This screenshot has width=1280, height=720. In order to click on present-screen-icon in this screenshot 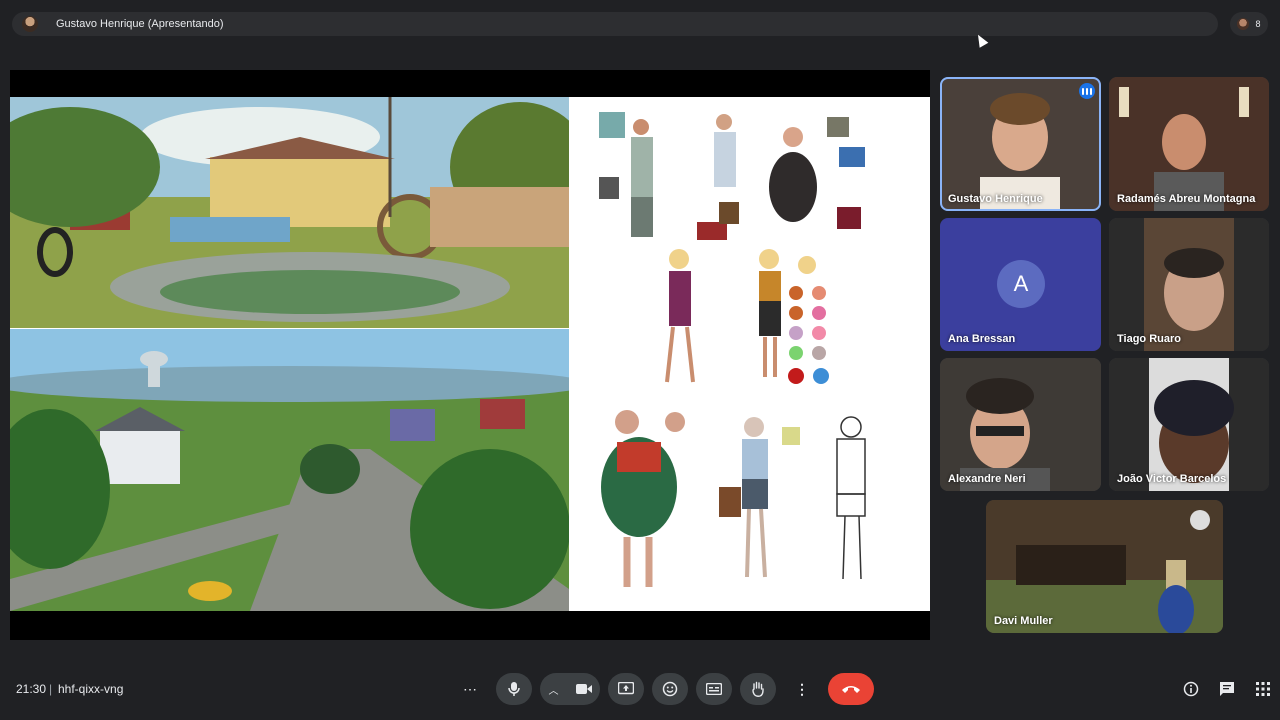, I will do `click(626, 688)`.